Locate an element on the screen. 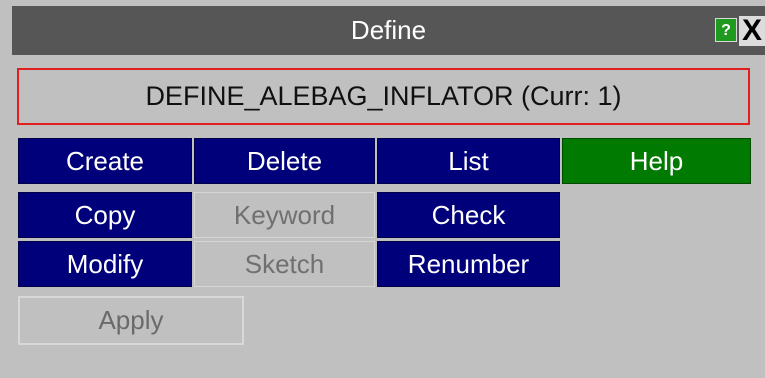 The height and width of the screenshot is (378, 765). sketch-button: Sketch is located at coordinates (284, 264).